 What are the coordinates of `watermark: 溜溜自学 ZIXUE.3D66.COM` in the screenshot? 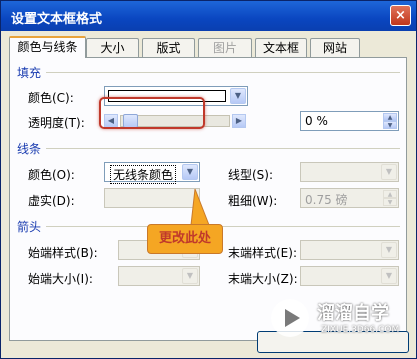 It's located at (339, 323).